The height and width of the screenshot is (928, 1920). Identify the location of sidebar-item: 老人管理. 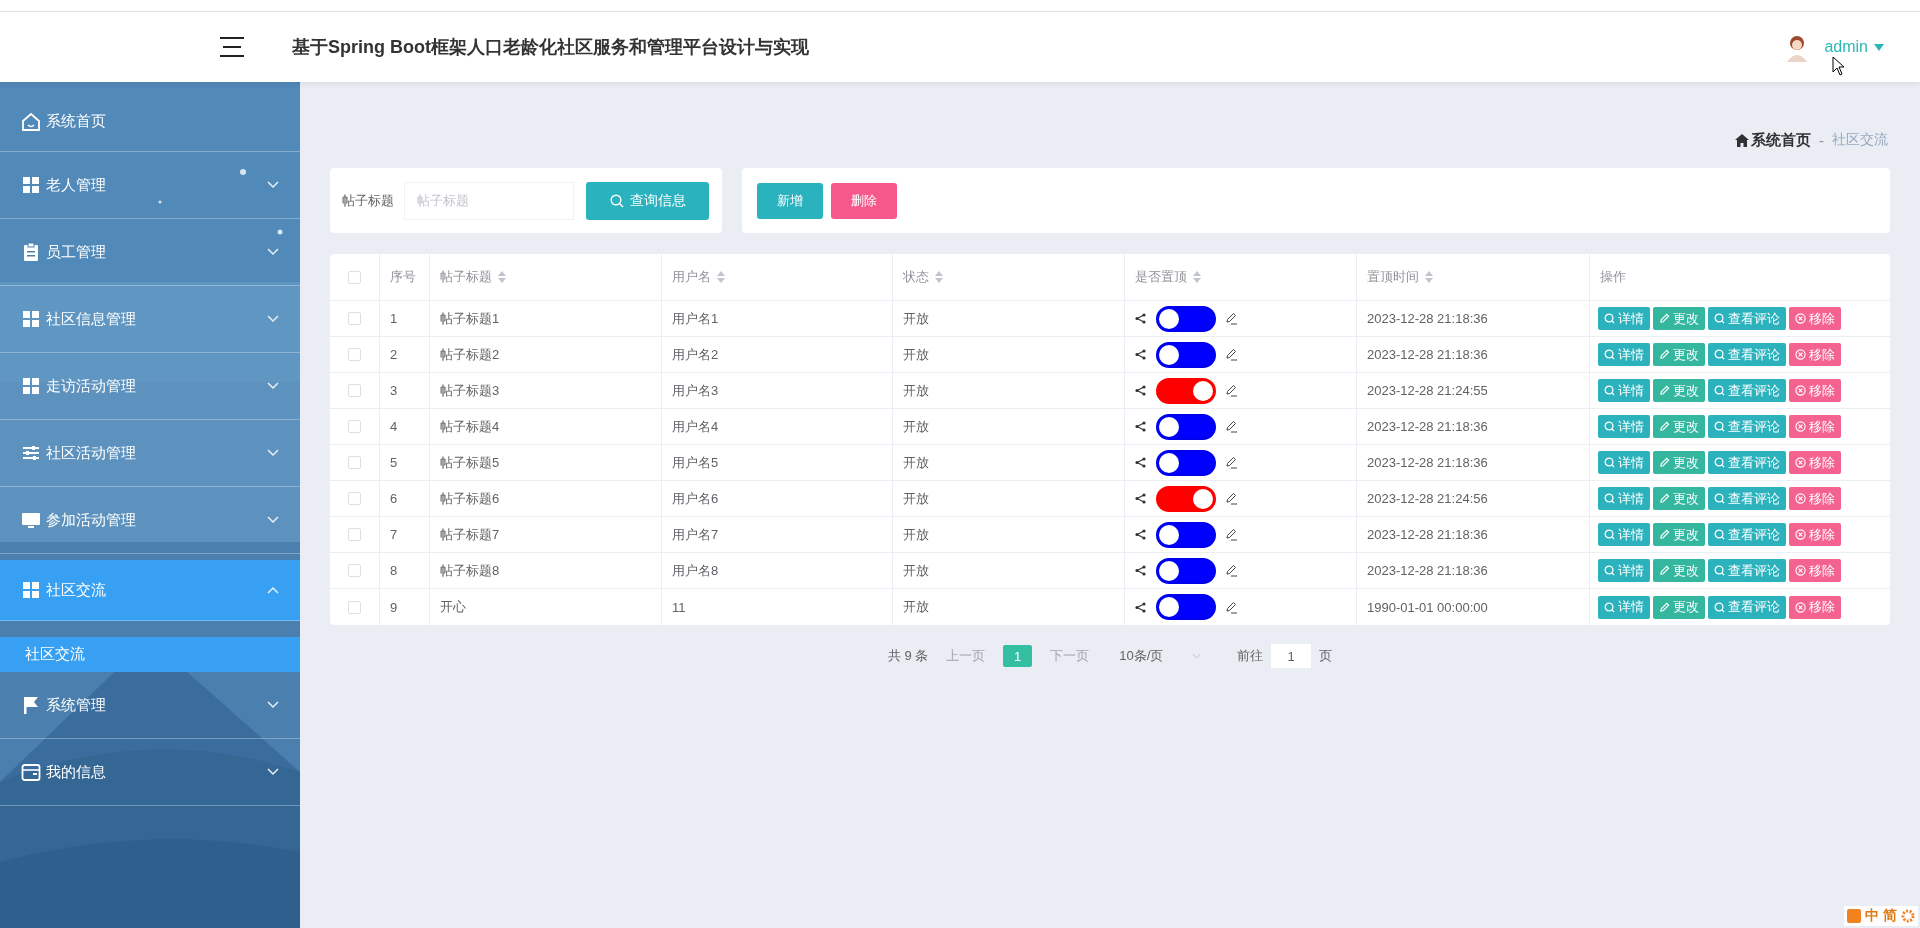
(150, 185).